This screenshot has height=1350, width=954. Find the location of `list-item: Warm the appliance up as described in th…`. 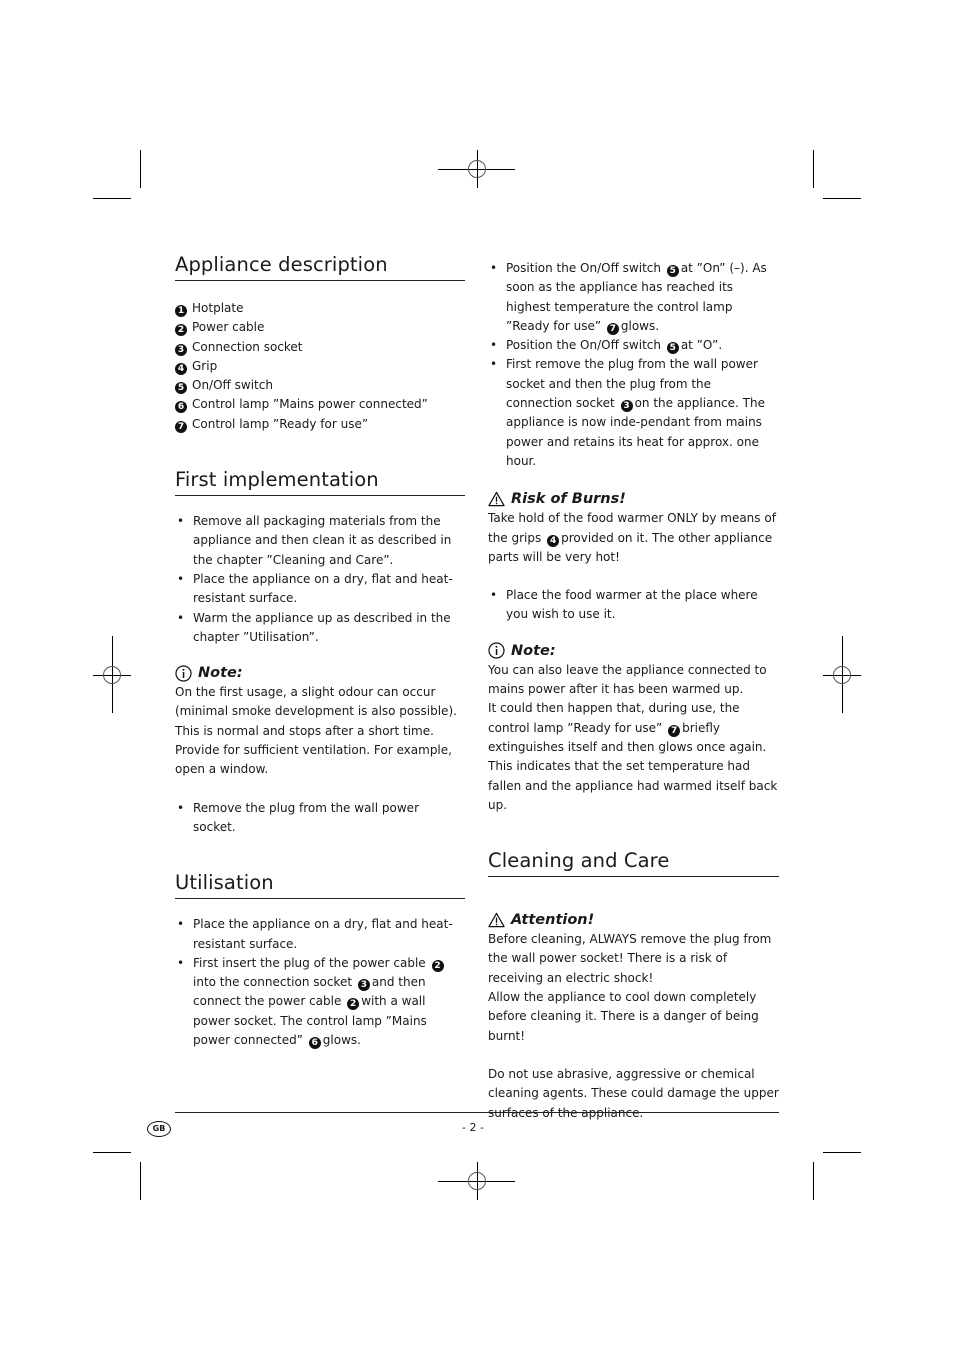

list-item: Warm the appliance up as described in th… is located at coordinates (320, 628).